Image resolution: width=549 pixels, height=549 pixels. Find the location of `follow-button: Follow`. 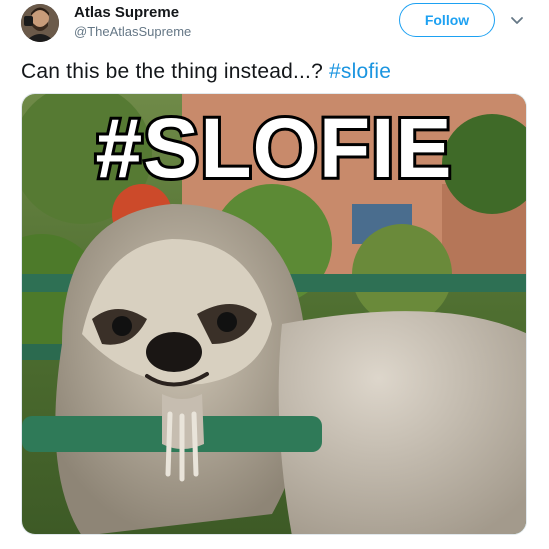

follow-button: Follow is located at coordinates (447, 20).